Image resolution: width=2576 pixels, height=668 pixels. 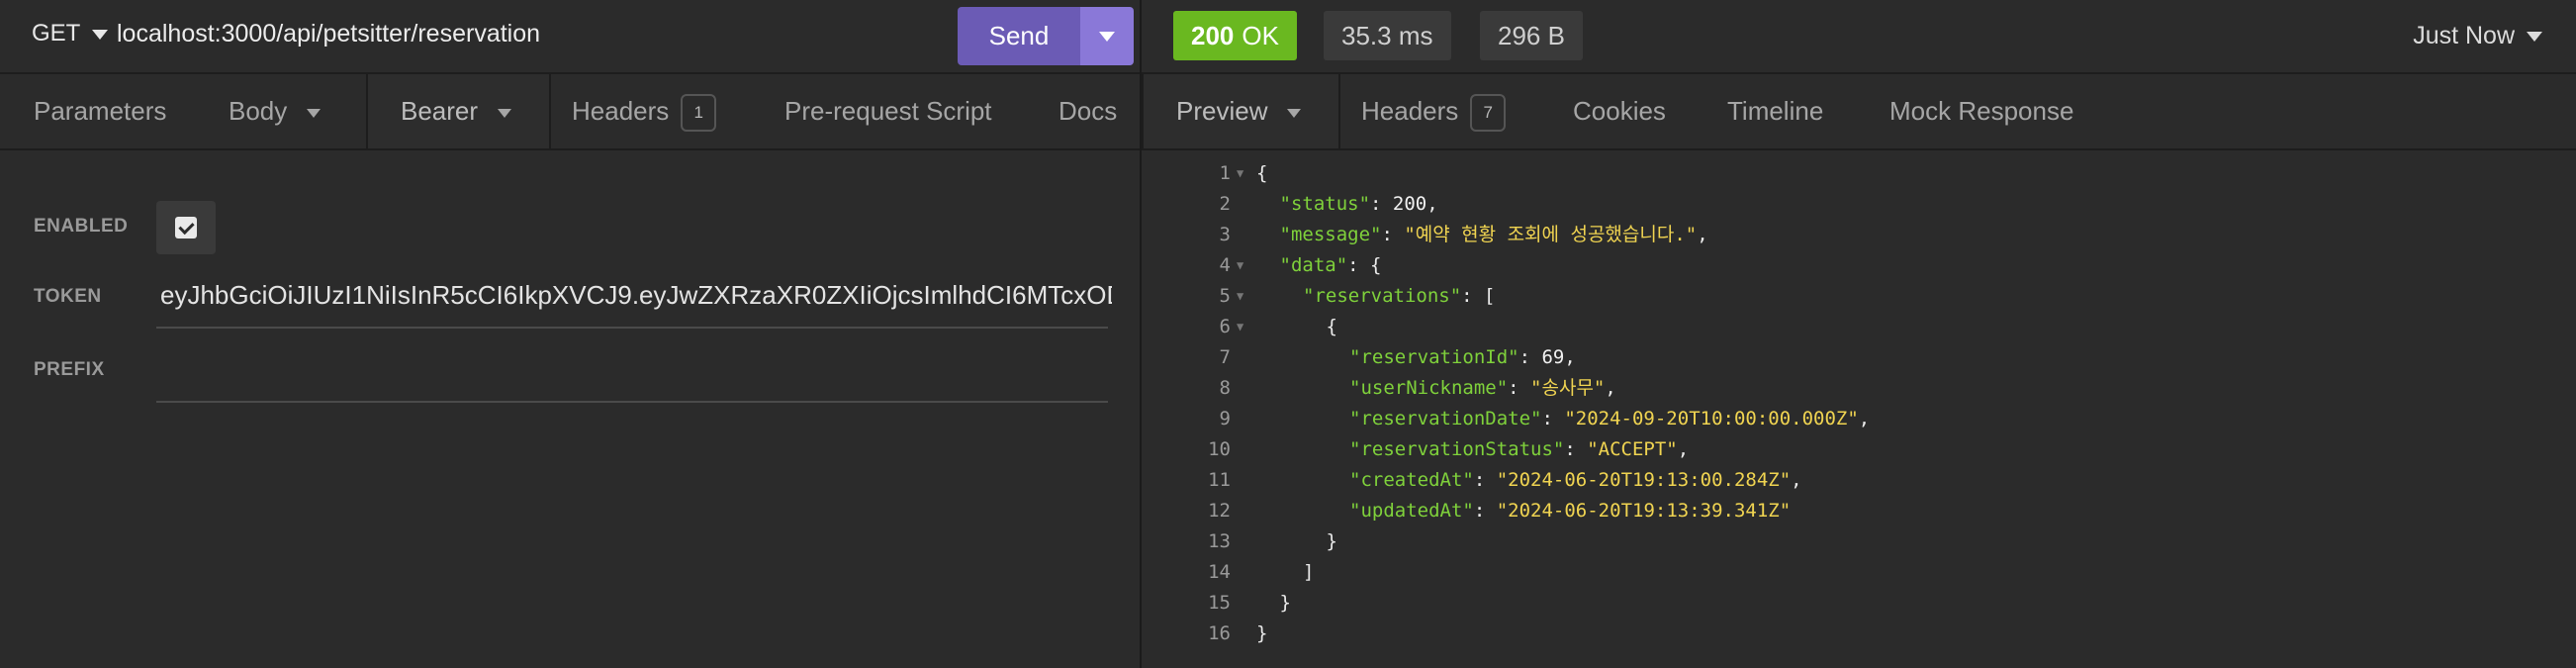 I want to click on tab-mock-response: Mock Response, so click(x=1981, y=111).